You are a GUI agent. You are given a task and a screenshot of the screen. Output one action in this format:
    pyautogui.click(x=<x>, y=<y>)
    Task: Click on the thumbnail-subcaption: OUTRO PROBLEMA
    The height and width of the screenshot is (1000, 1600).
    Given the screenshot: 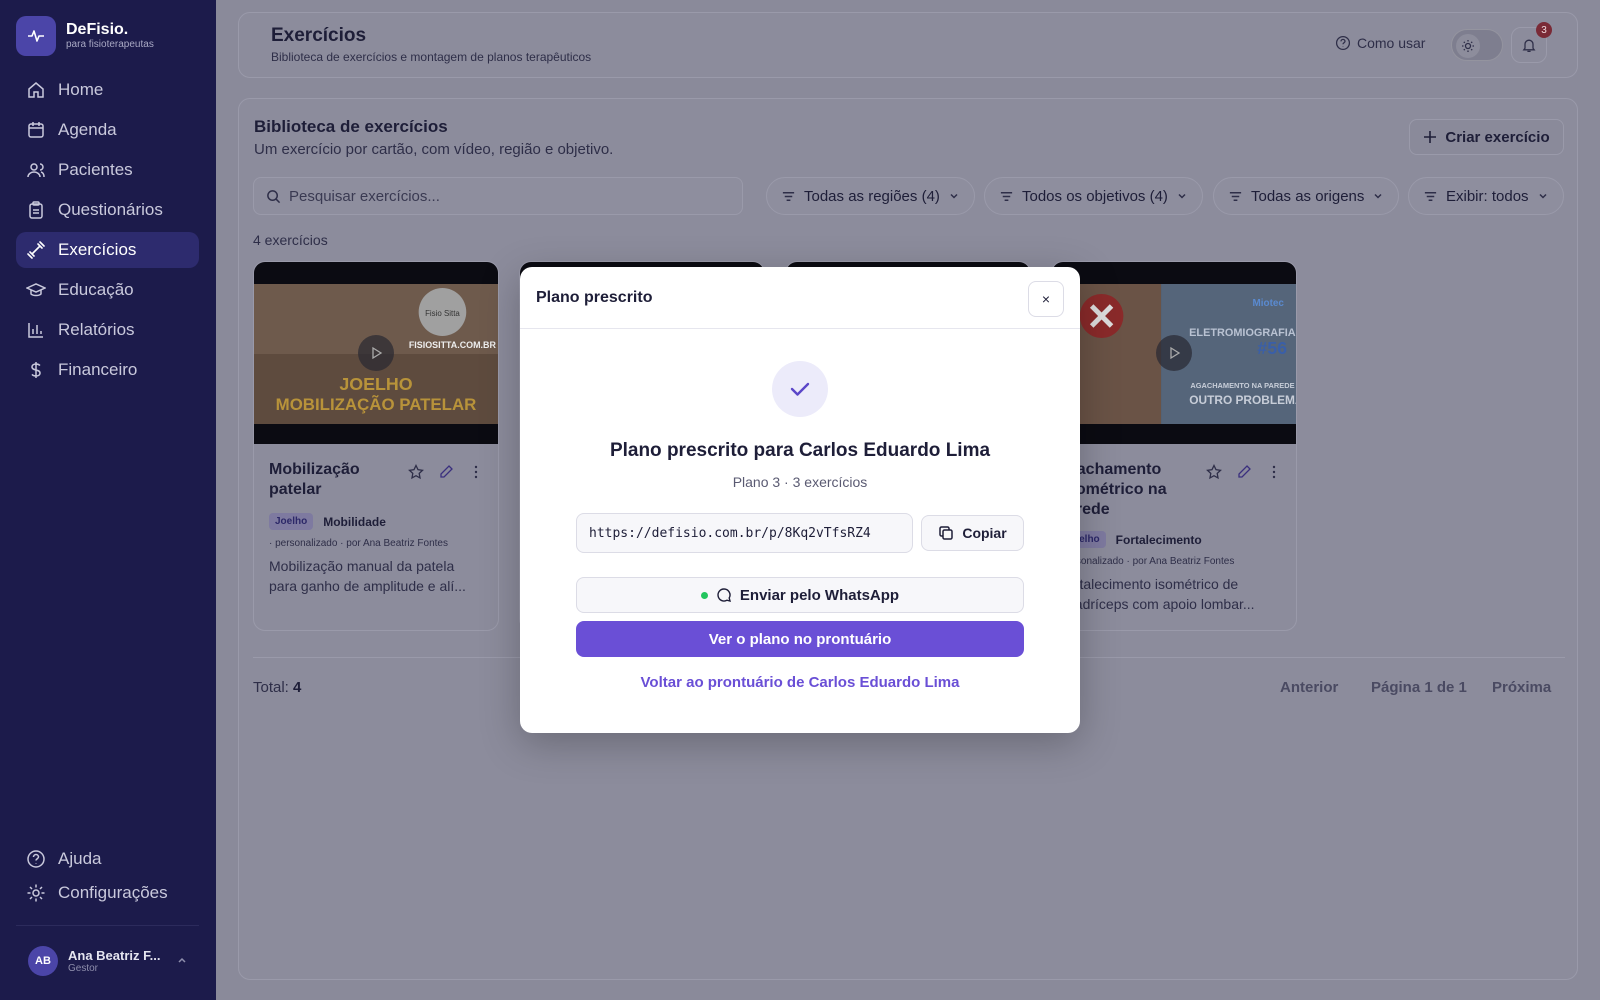 What is the action you would take?
    pyautogui.click(x=1242, y=400)
    